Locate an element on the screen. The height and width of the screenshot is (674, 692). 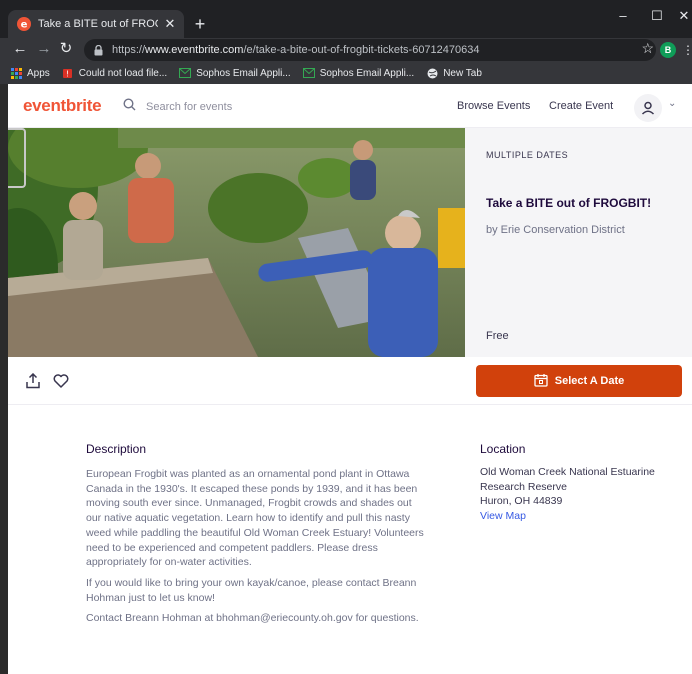
location-venue-2: Research Reserve is located at coordinates (523, 486).